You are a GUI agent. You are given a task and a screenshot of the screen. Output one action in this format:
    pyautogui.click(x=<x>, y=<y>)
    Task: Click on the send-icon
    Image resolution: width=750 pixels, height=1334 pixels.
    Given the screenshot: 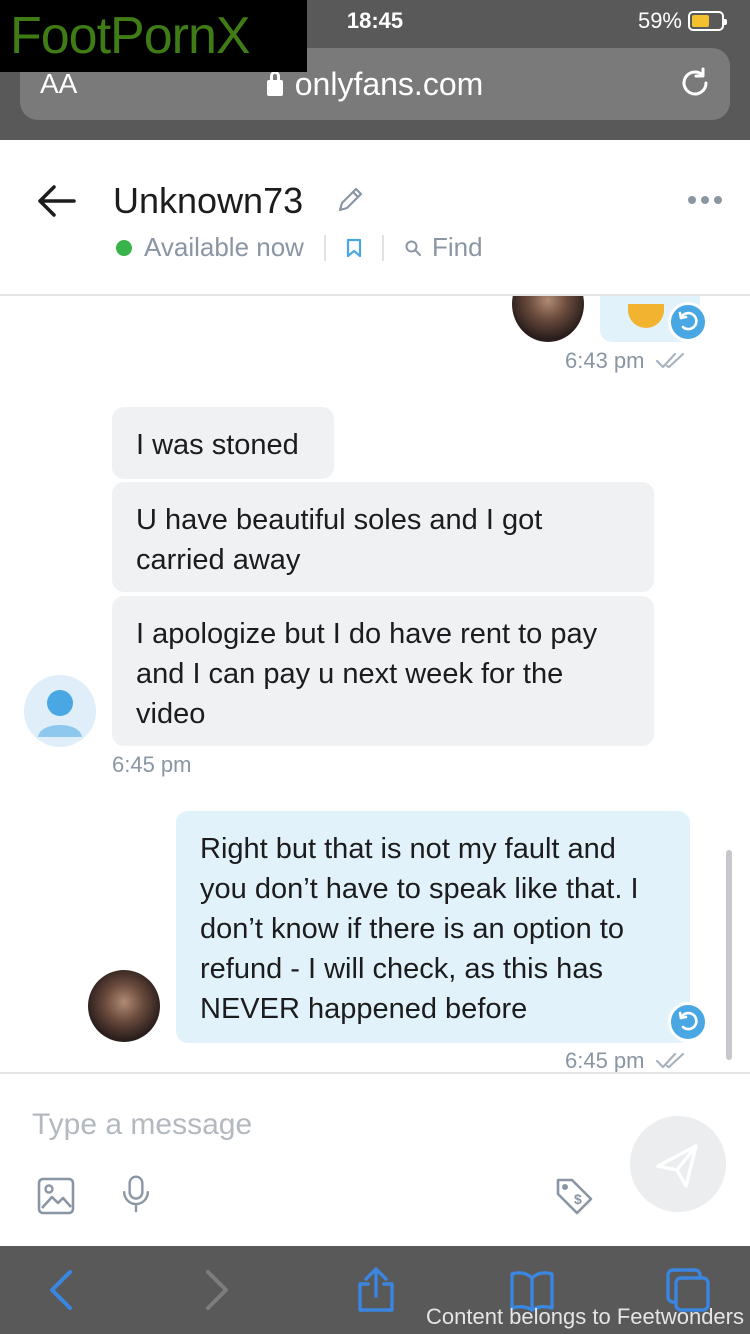 What is the action you would take?
    pyautogui.click(x=677, y=1166)
    